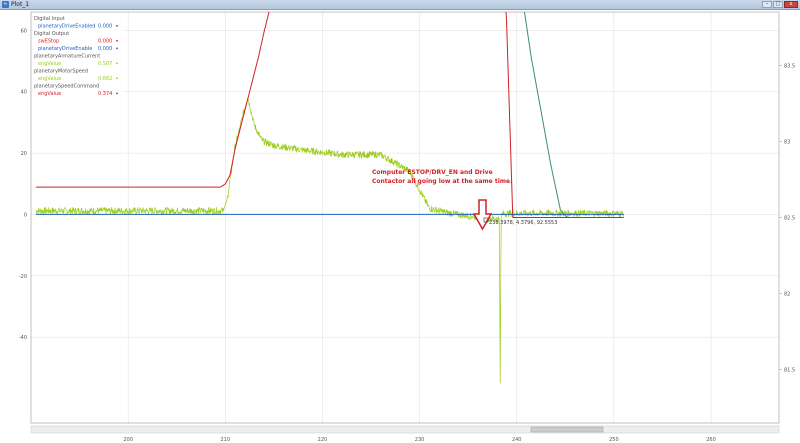 Image resolution: width=800 pixels, height=443 pixels. Describe the element at coordinates (400, 5) in the screenshot. I see `window-title-bar: ≈ Plot_1 – □ x` at that location.